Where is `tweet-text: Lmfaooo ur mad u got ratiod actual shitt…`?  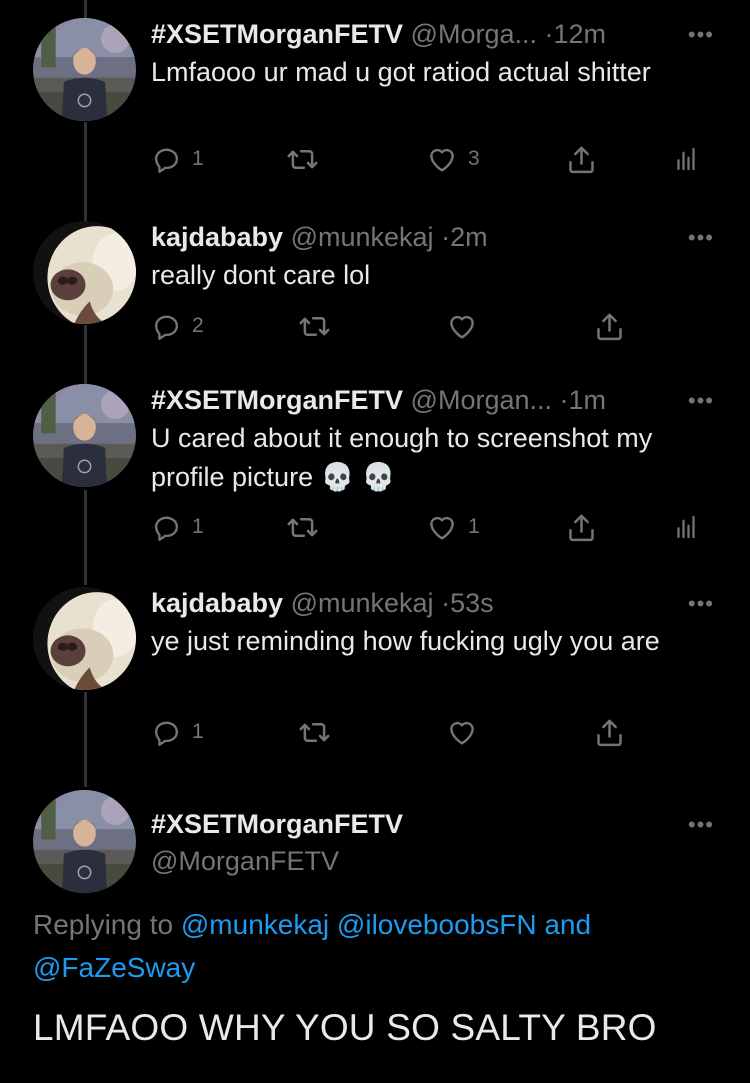
tweet-text: Lmfaooo ur mad u got ratiod actual shitt… is located at coordinates (401, 72).